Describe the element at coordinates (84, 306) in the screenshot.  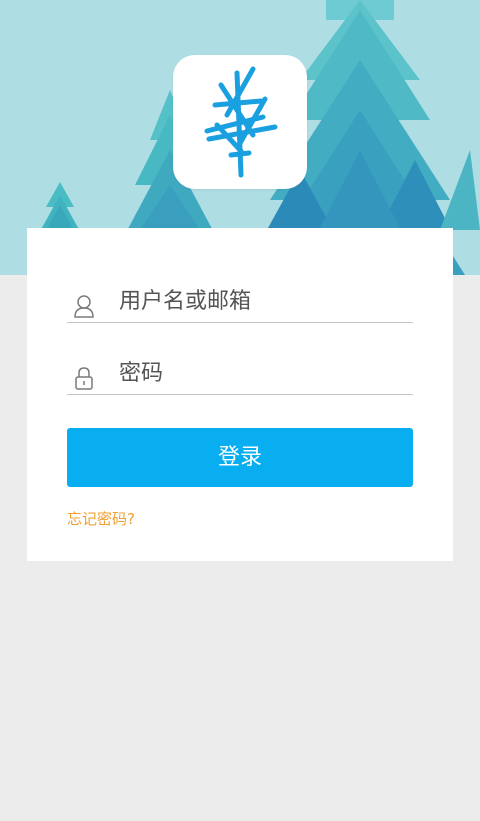
I see `user-icon` at that location.